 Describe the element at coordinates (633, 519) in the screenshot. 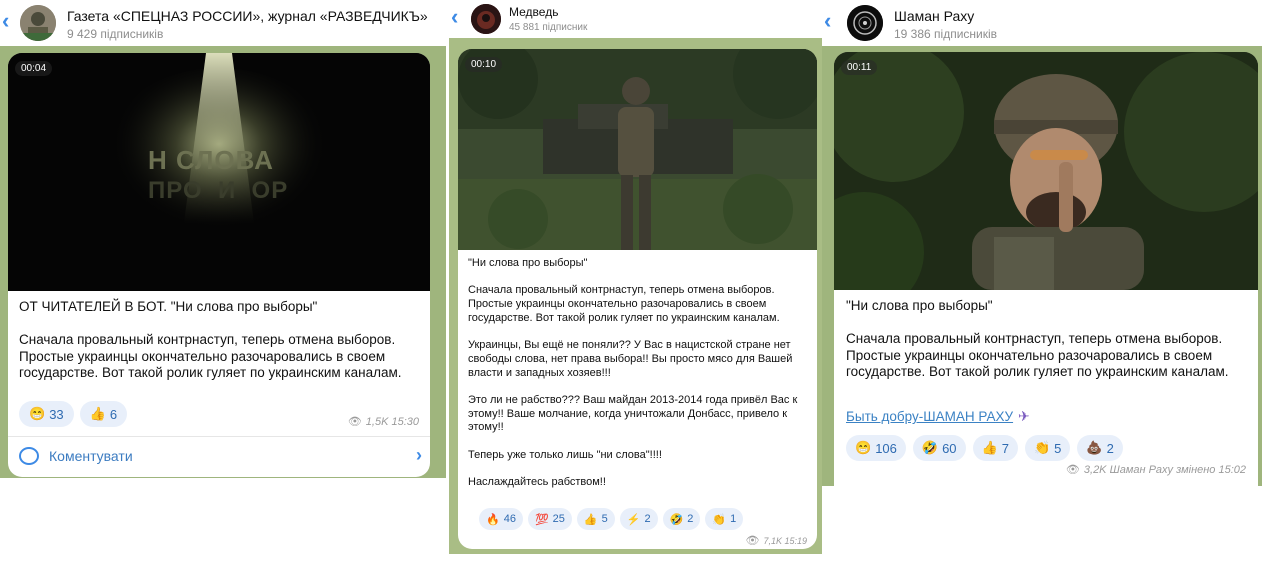

I see `high-voltage-icon: ⚡` at that location.